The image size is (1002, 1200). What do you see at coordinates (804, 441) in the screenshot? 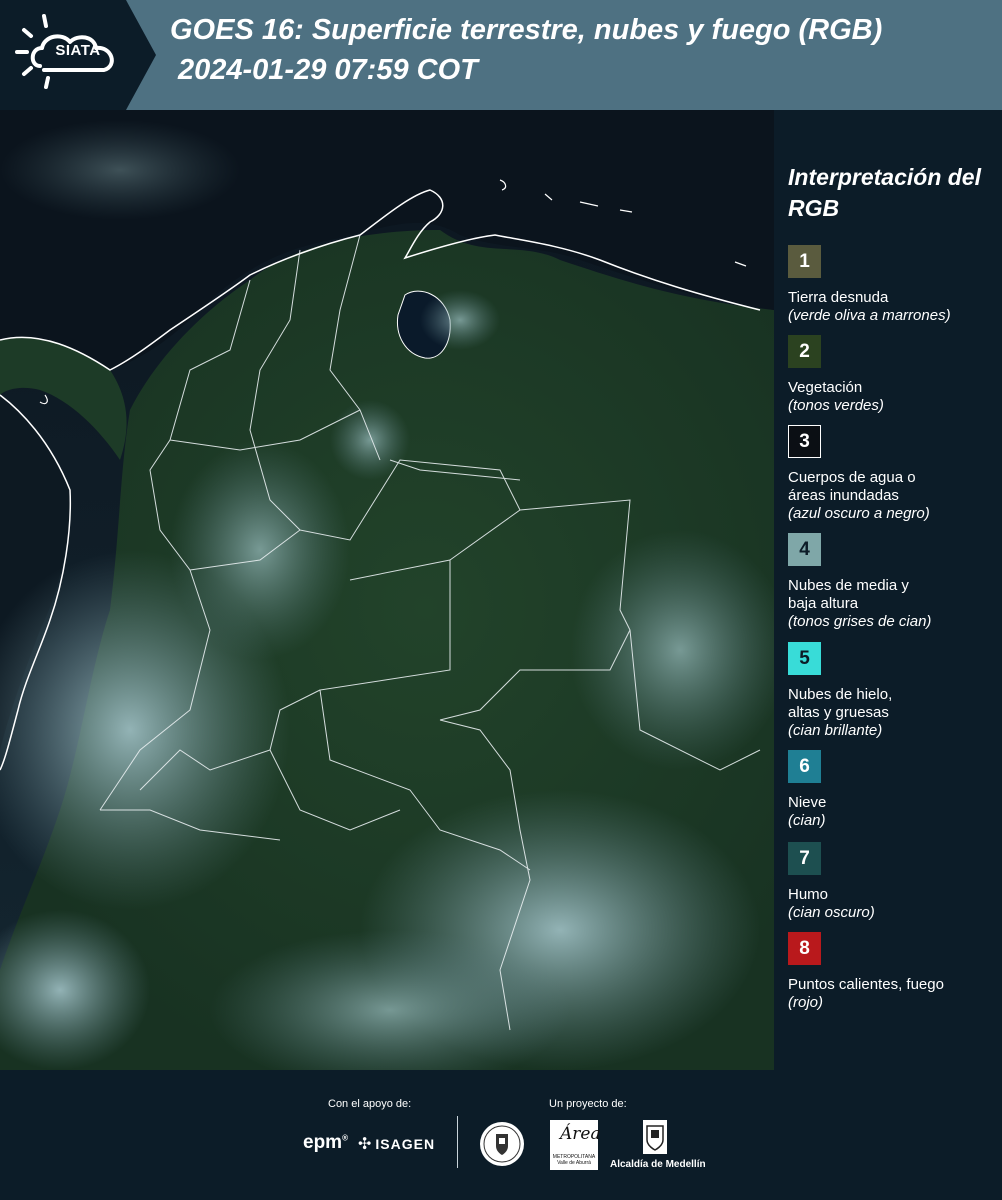
I see `legend-swatch: 3` at bounding box center [804, 441].